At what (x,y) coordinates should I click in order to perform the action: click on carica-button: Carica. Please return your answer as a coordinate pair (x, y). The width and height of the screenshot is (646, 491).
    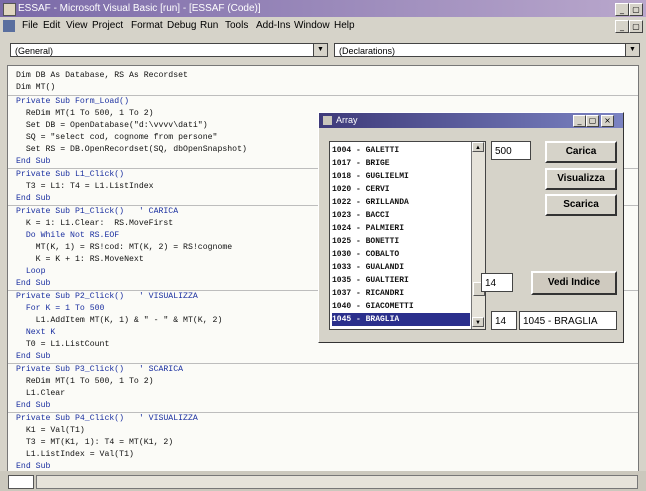
    Looking at the image, I should click on (581, 152).